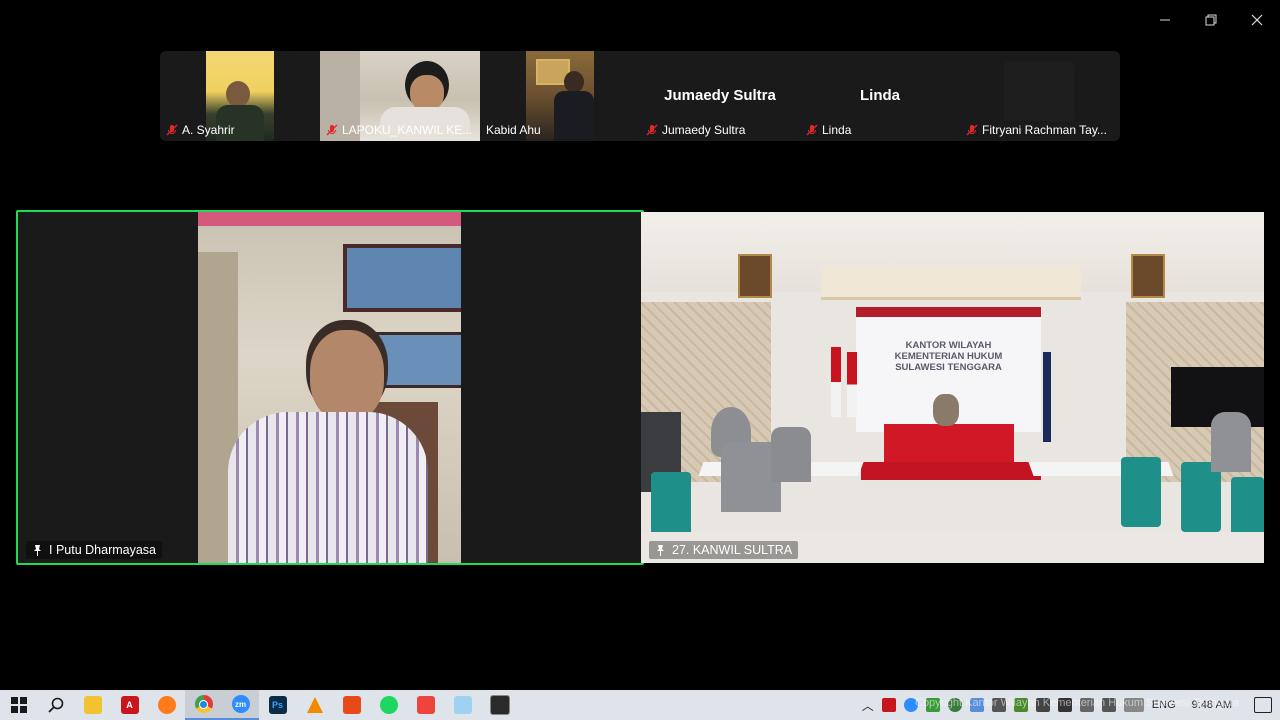  I want to click on taskbar-app-vmware, so click(499, 705).